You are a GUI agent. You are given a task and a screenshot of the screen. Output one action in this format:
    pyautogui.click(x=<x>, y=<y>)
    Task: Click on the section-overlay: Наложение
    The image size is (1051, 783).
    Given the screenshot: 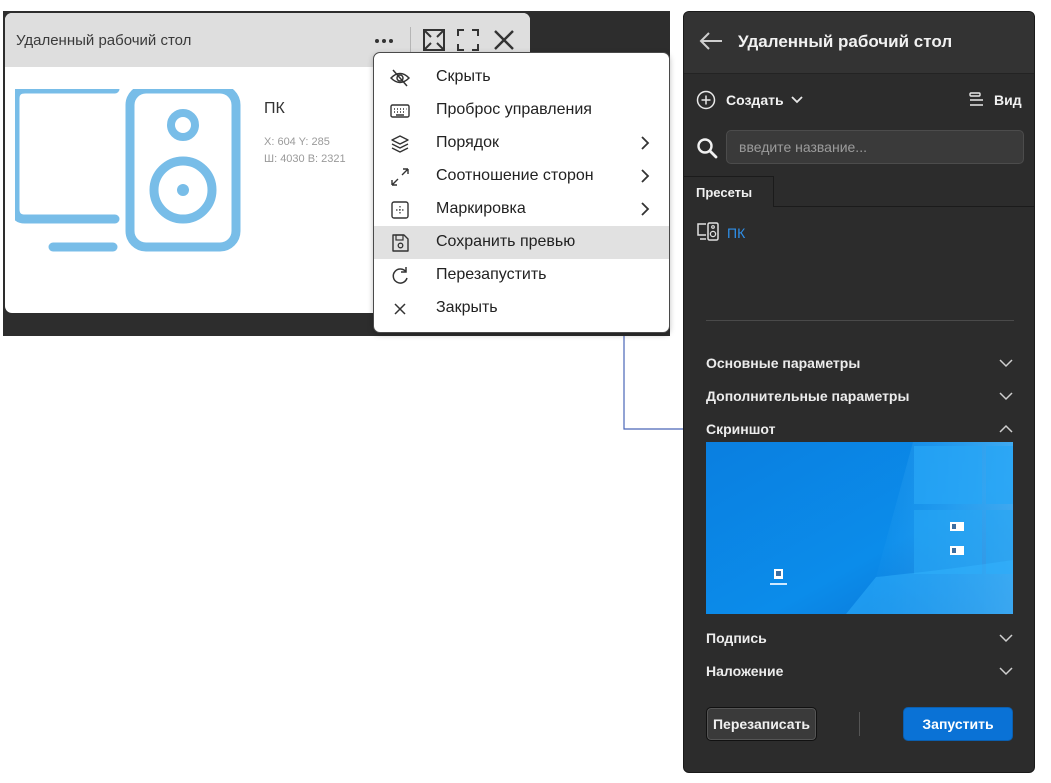 What is the action you would take?
    pyautogui.click(x=861, y=671)
    